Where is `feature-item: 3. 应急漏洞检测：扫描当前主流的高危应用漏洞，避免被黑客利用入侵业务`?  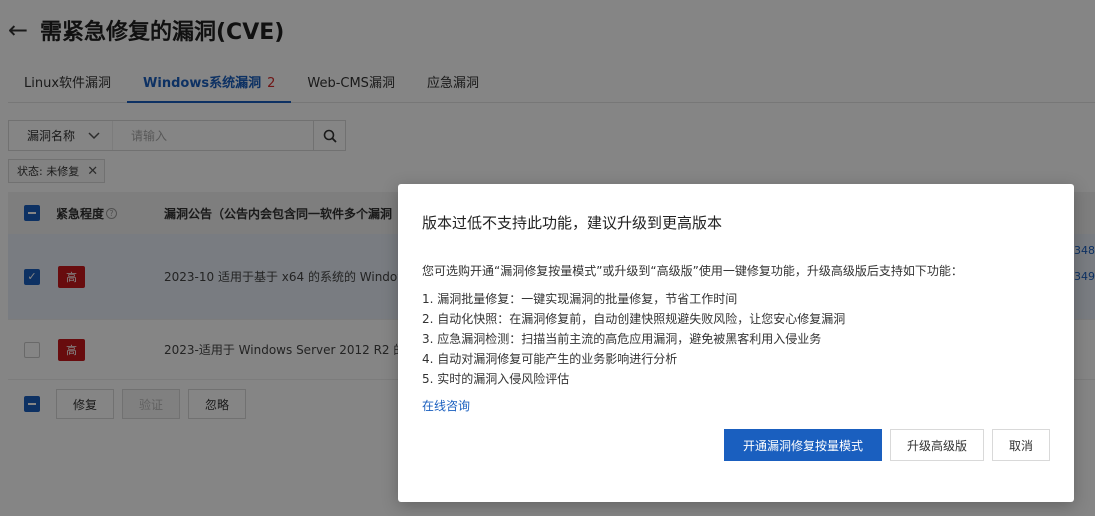 feature-item: 3. 应急漏洞检测：扫描当前主流的高危应用漏洞，避免被黑客利用入侵业务 is located at coordinates (622, 339).